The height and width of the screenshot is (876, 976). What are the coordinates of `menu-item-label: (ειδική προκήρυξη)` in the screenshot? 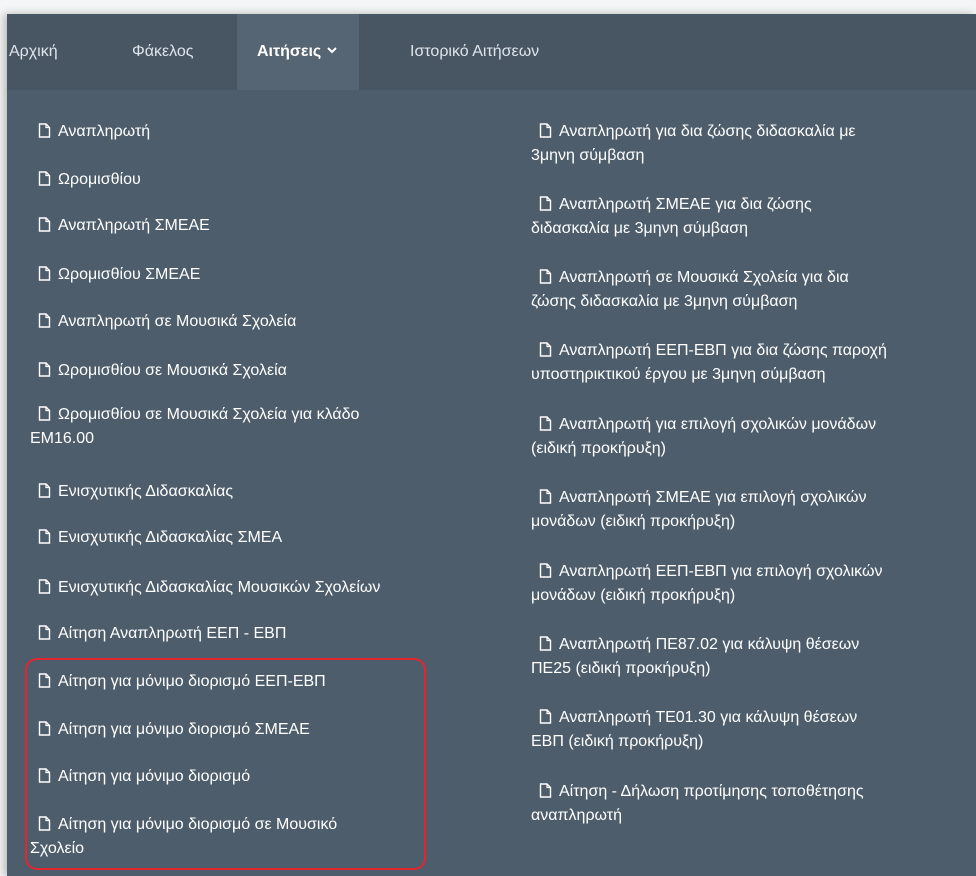 It's located at (598, 448).